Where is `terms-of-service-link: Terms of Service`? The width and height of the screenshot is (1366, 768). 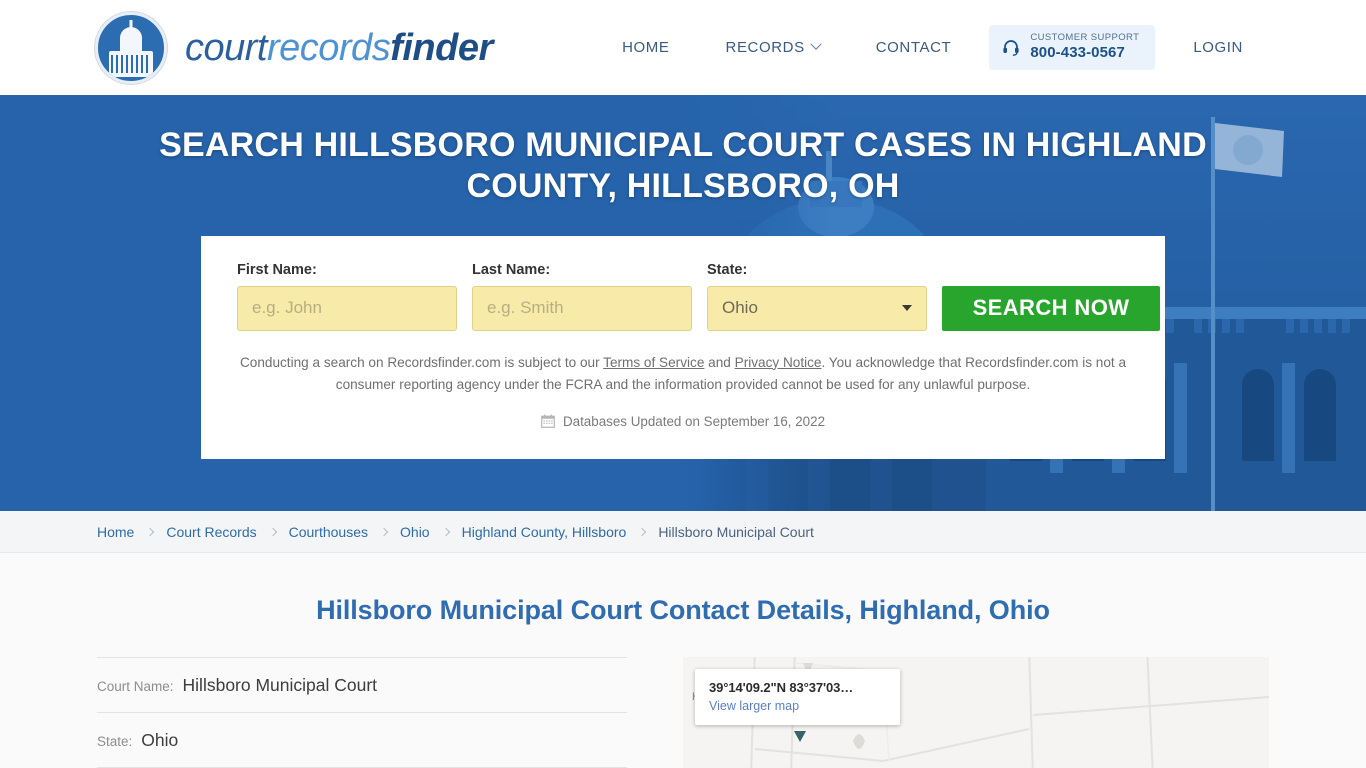 terms-of-service-link: Terms of Service is located at coordinates (653, 362).